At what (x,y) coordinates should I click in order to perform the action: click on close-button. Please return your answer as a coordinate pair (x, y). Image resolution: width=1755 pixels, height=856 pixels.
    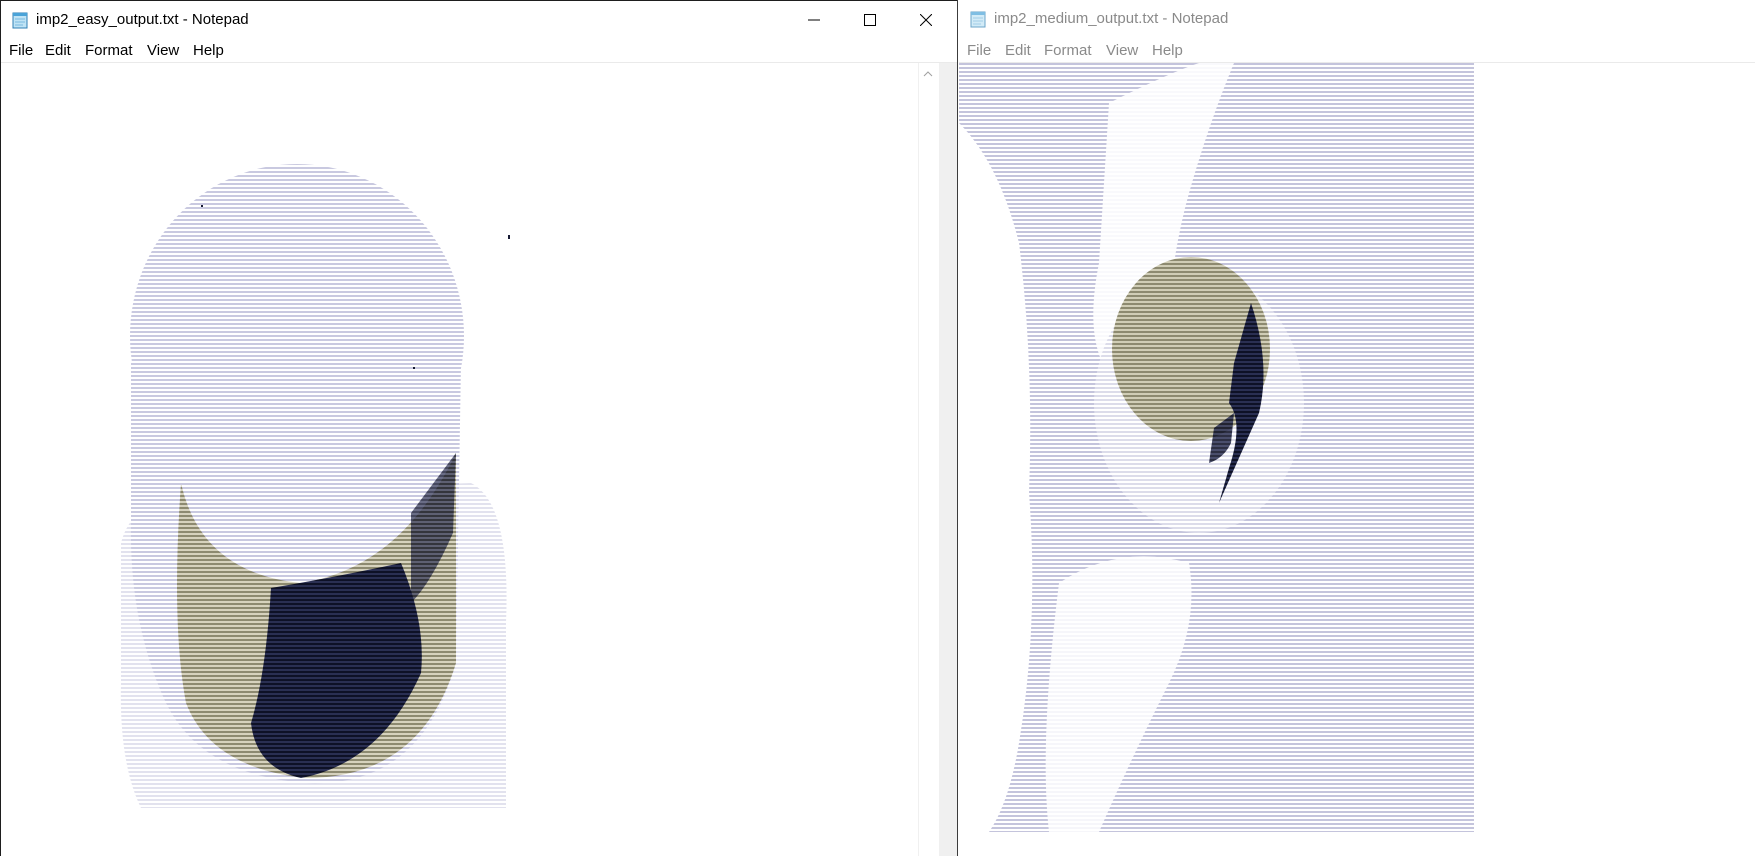
    Looking at the image, I should click on (926, 20).